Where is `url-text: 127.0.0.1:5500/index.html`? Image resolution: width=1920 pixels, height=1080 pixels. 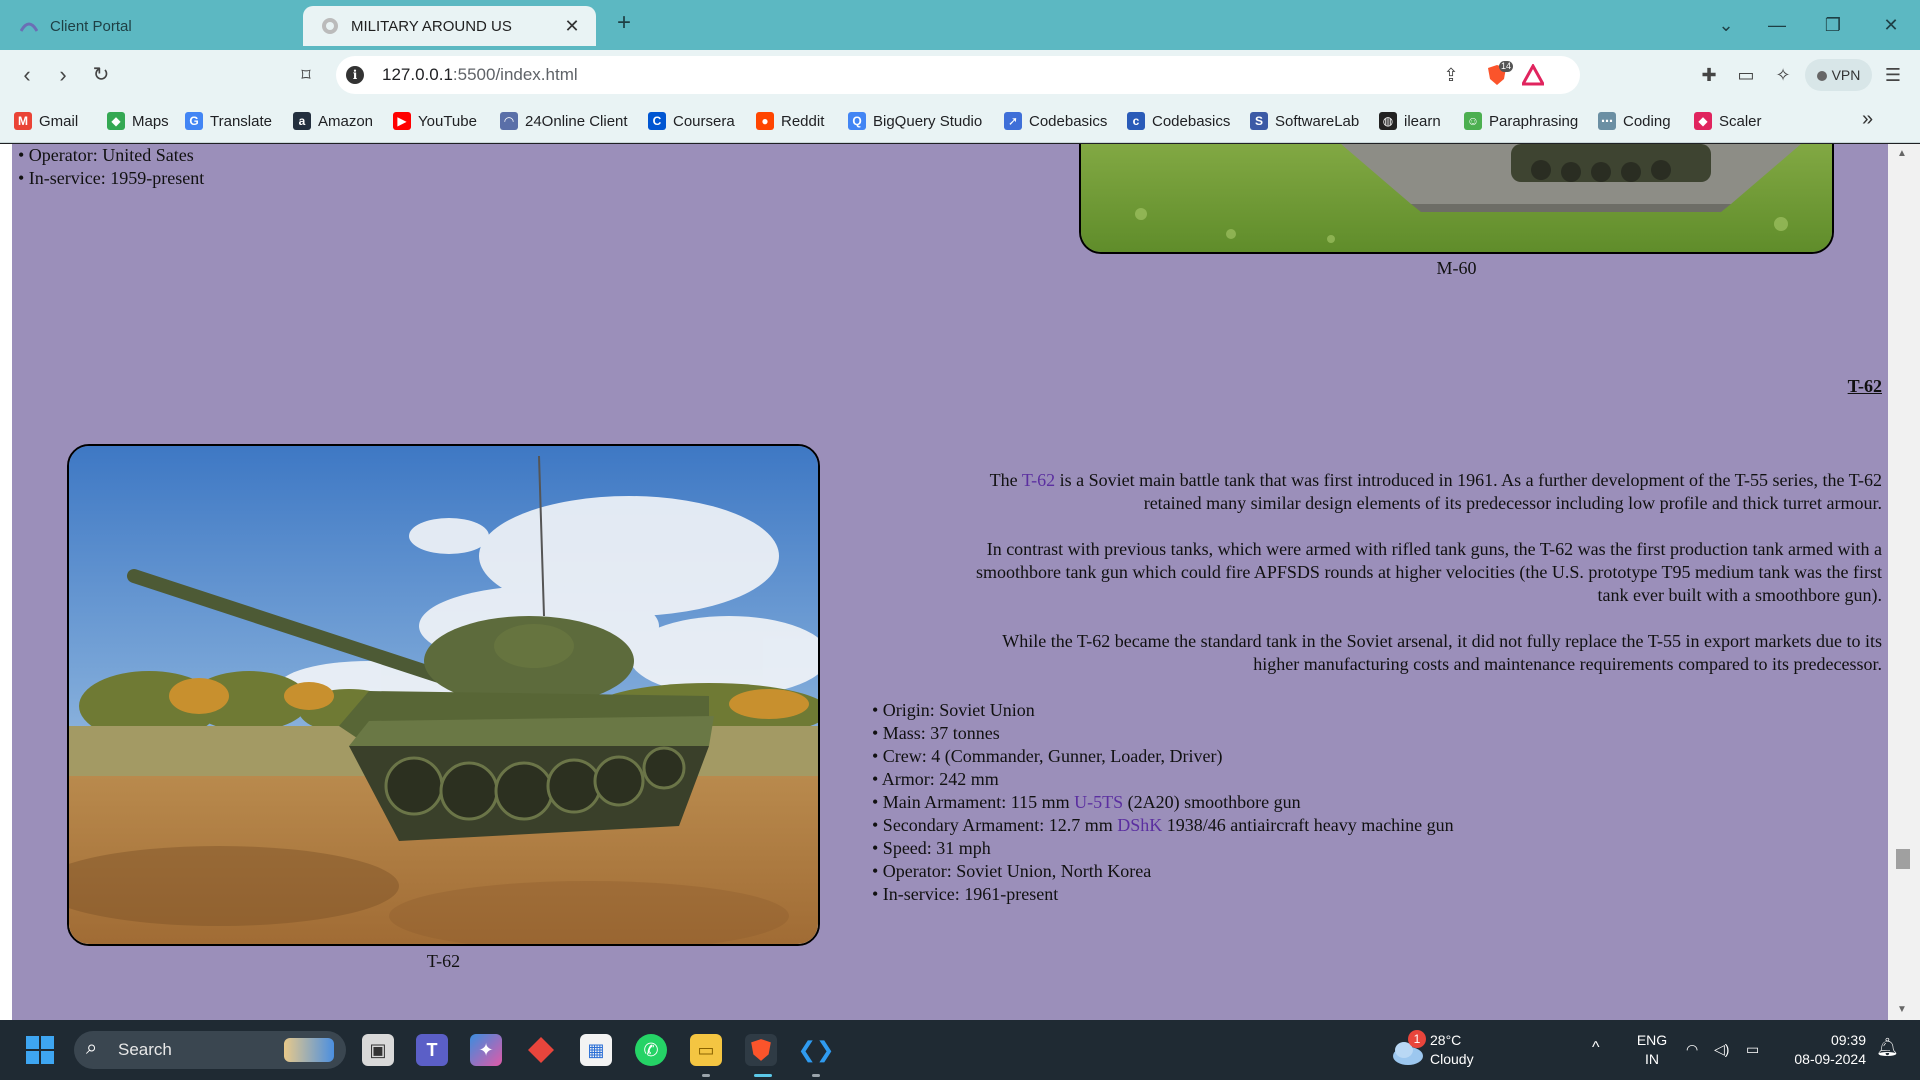
url-text: 127.0.0.1:5500/index.html is located at coordinates (480, 75).